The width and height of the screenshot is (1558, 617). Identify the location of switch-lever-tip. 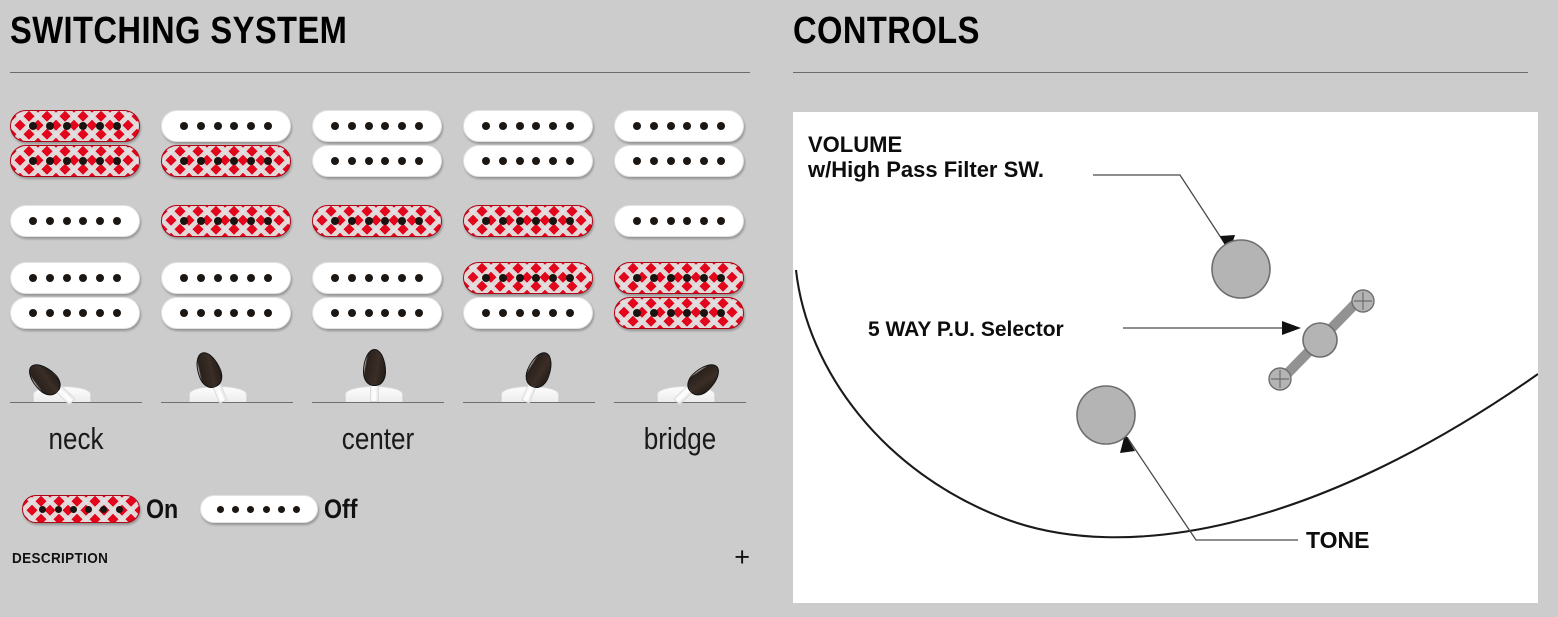
(374, 367).